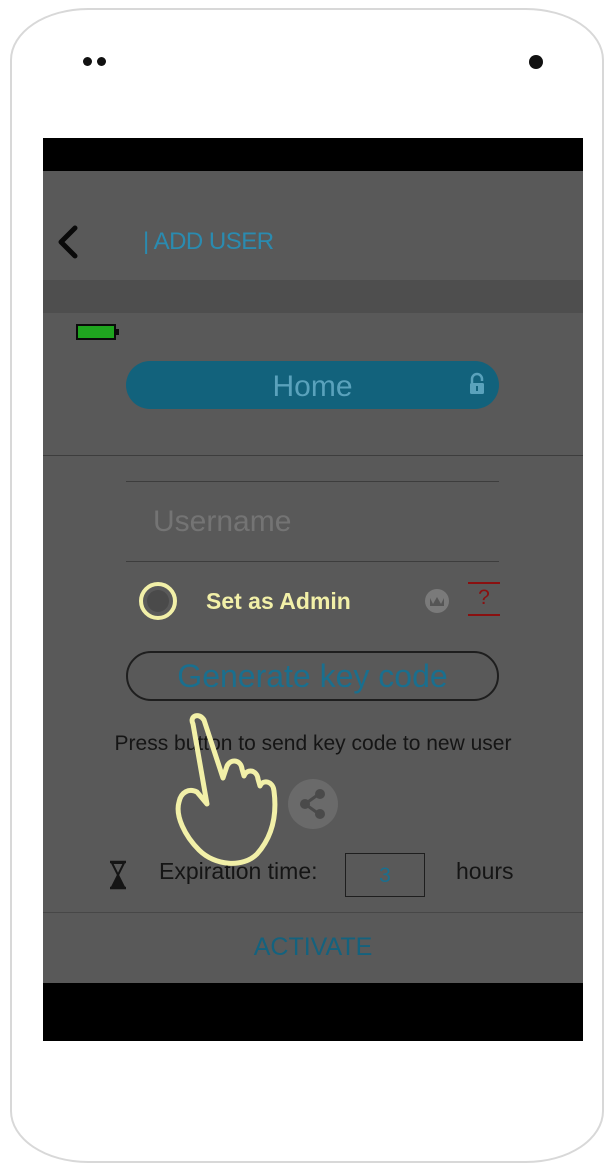 Image resolution: width=606 pixels, height=1168 pixels. What do you see at coordinates (222, 522) in the screenshot?
I see `username-input: Username` at bounding box center [222, 522].